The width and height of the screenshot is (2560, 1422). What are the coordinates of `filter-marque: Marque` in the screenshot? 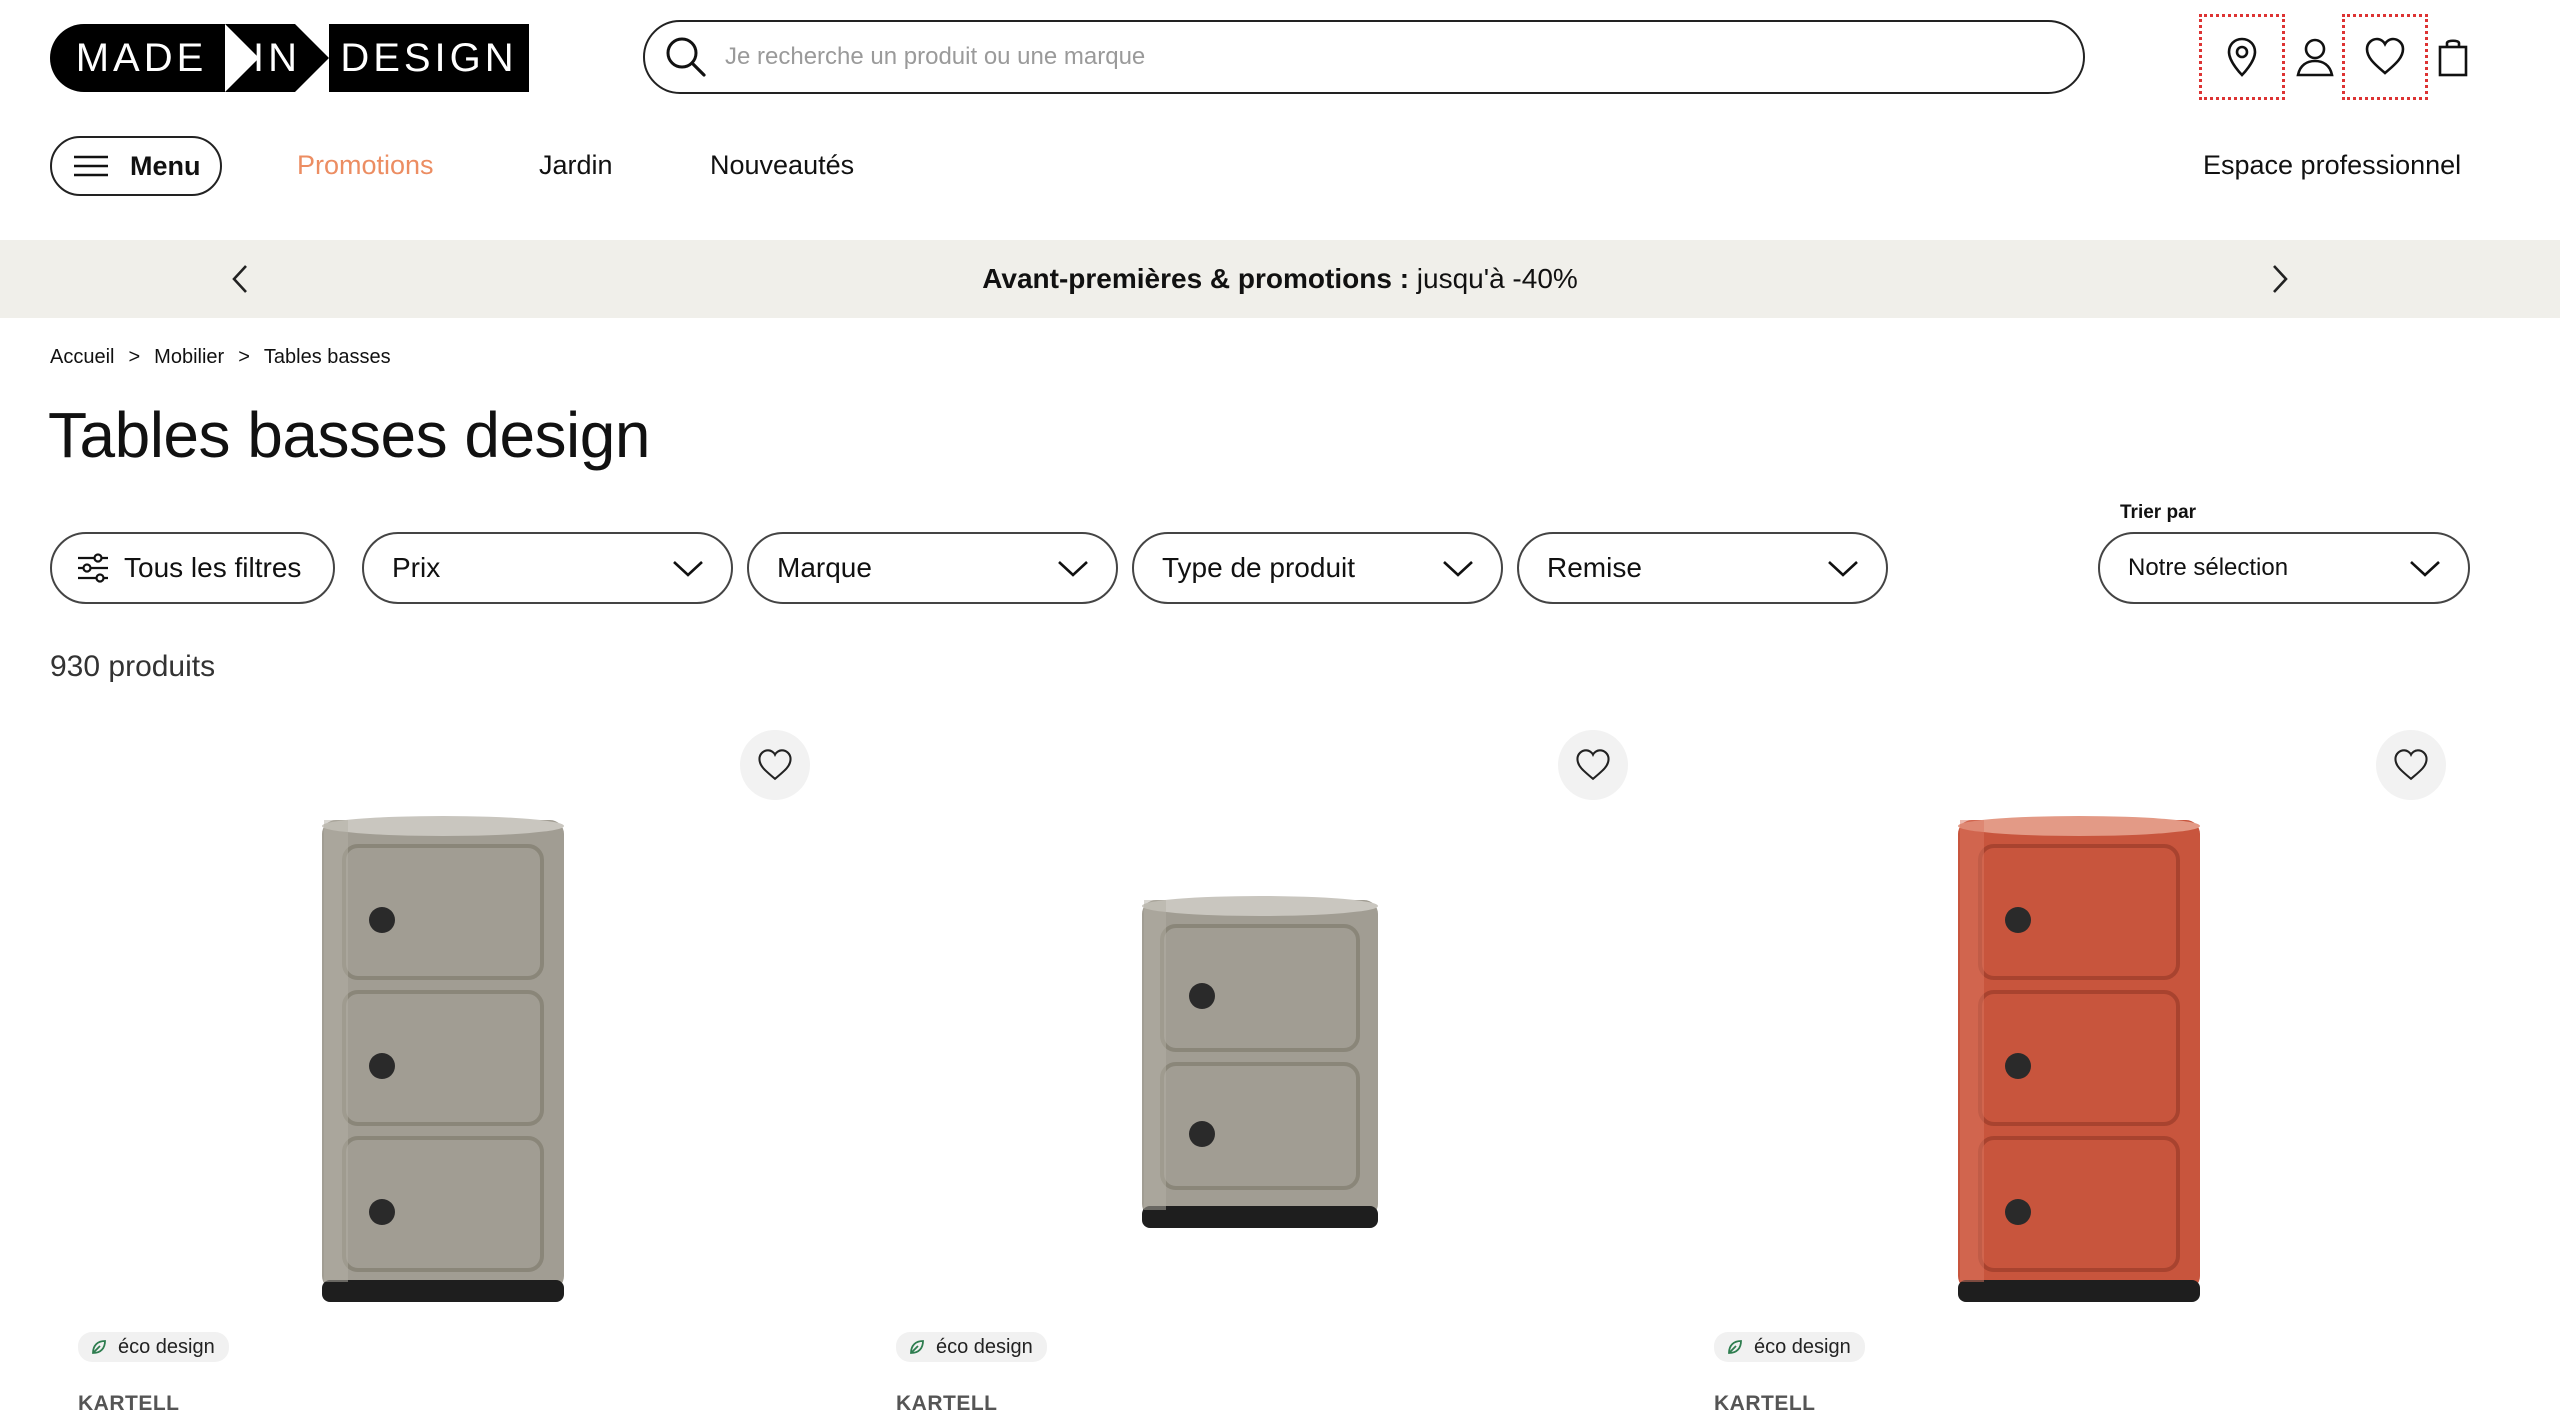 It's located at (932, 568).